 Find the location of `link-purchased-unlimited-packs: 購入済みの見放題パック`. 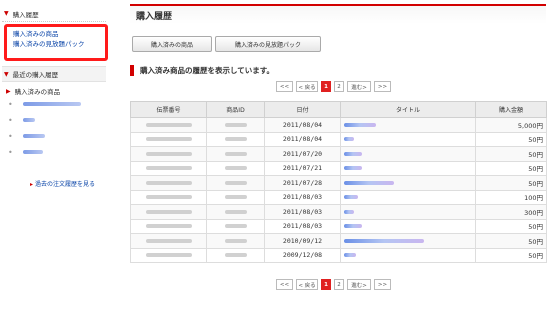

link-purchased-unlimited-packs: 購入済みの見放題パック is located at coordinates (59, 44).